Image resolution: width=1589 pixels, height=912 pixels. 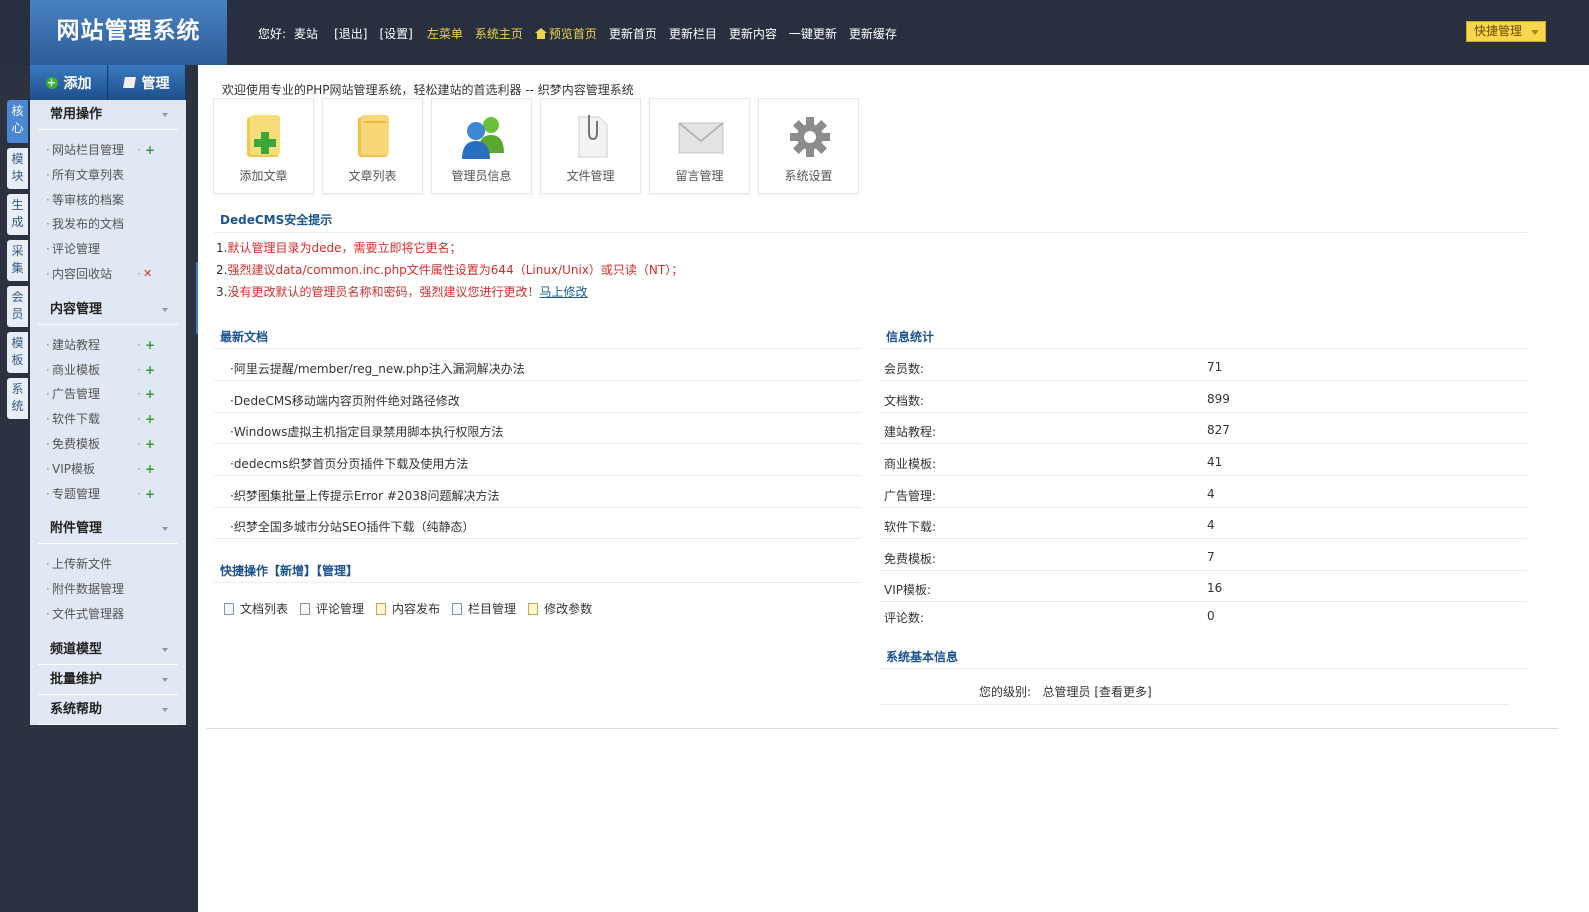 What do you see at coordinates (108, 345) in the screenshot?
I see `sidebar-item-tutorials: 建站教程·+` at bounding box center [108, 345].